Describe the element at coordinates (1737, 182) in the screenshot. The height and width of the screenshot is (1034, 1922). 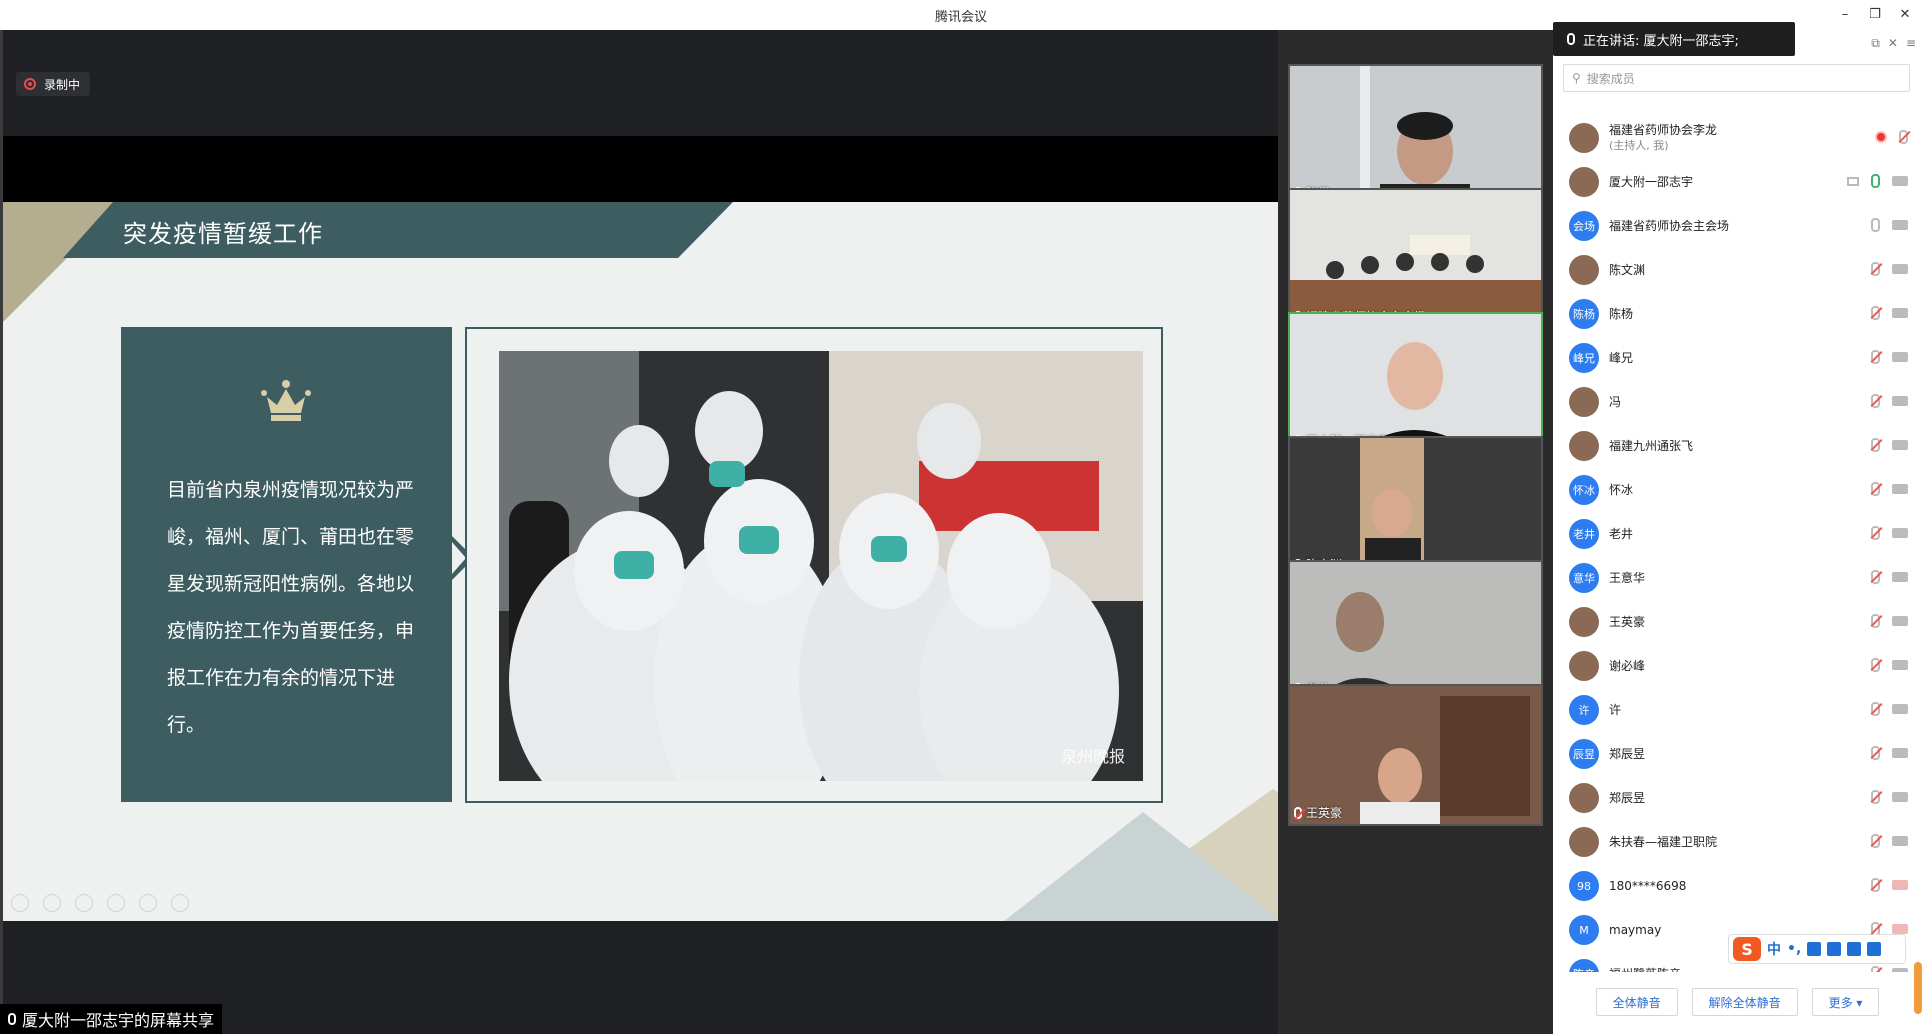
I see `member-row: 厦大附一邵志宇` at that location.